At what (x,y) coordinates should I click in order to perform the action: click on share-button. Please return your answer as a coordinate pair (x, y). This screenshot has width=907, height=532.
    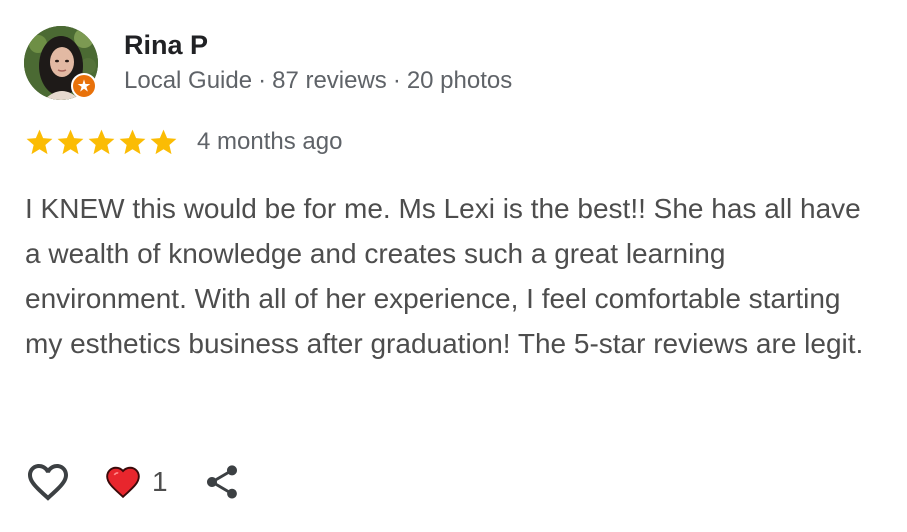
    Looking at the image, I should click on (222, 482).